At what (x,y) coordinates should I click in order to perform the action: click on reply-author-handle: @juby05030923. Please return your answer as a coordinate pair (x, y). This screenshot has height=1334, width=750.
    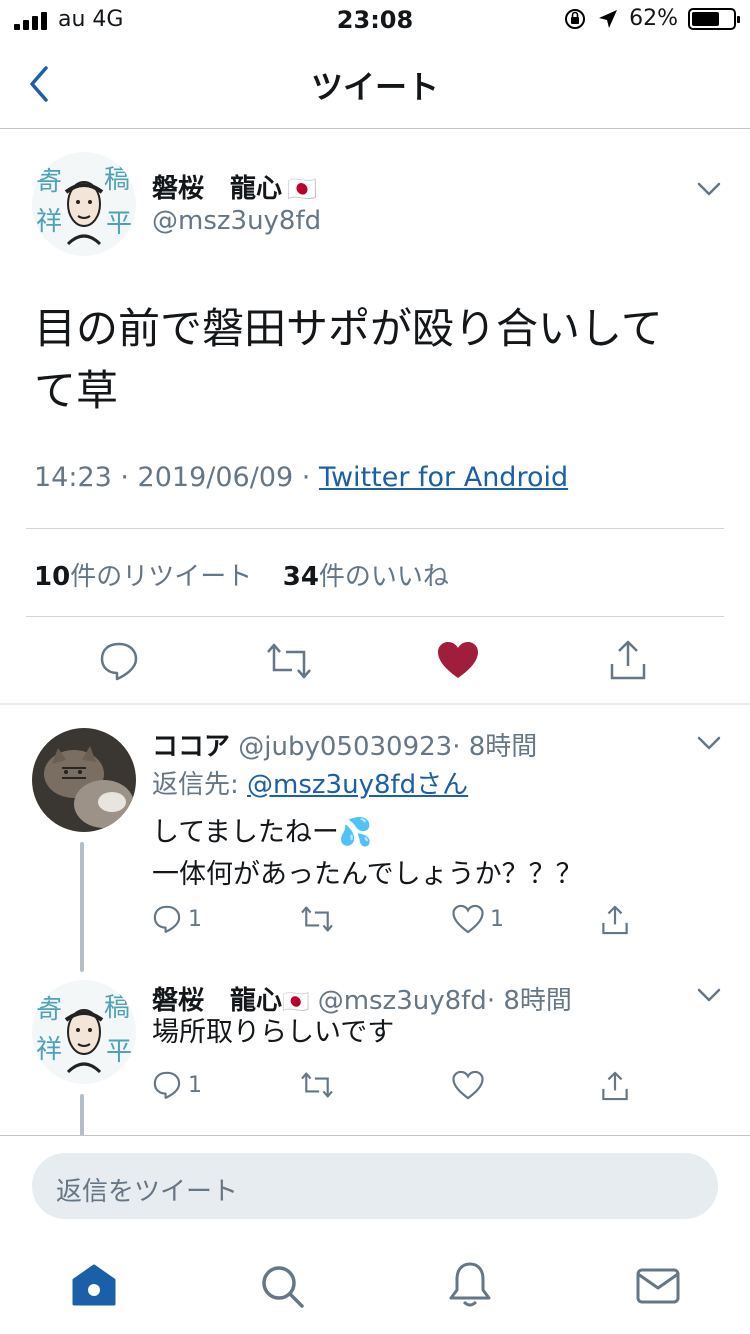
    Looking at the image, I should click on (345, 747).